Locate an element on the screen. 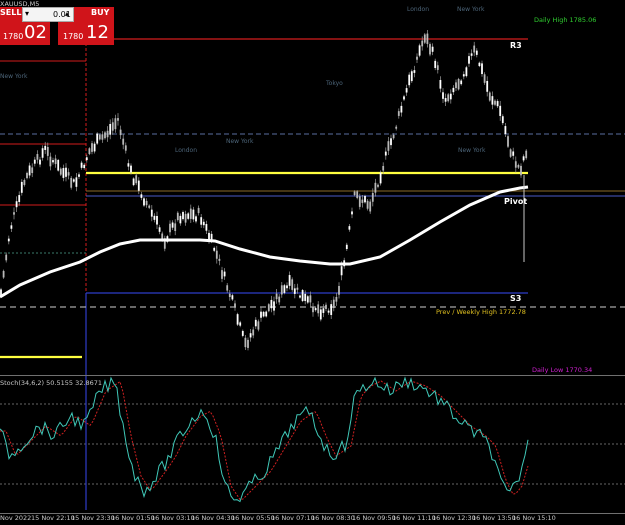  session-label-london-top: London is located at coordinates (418, 9).